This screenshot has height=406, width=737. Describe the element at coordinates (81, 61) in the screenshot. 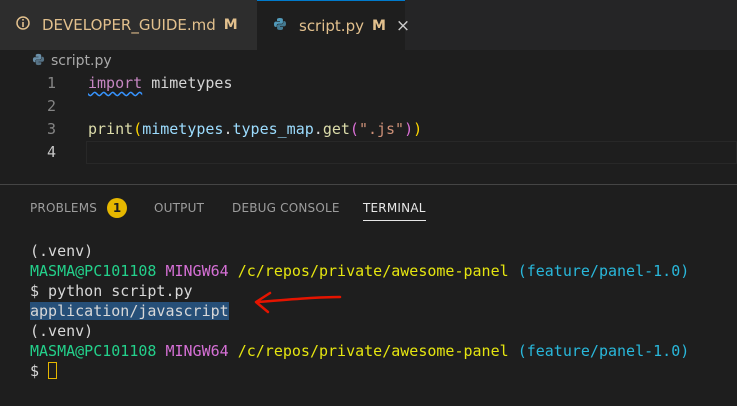

I see `breadcrumb-file: script.py` at that location.